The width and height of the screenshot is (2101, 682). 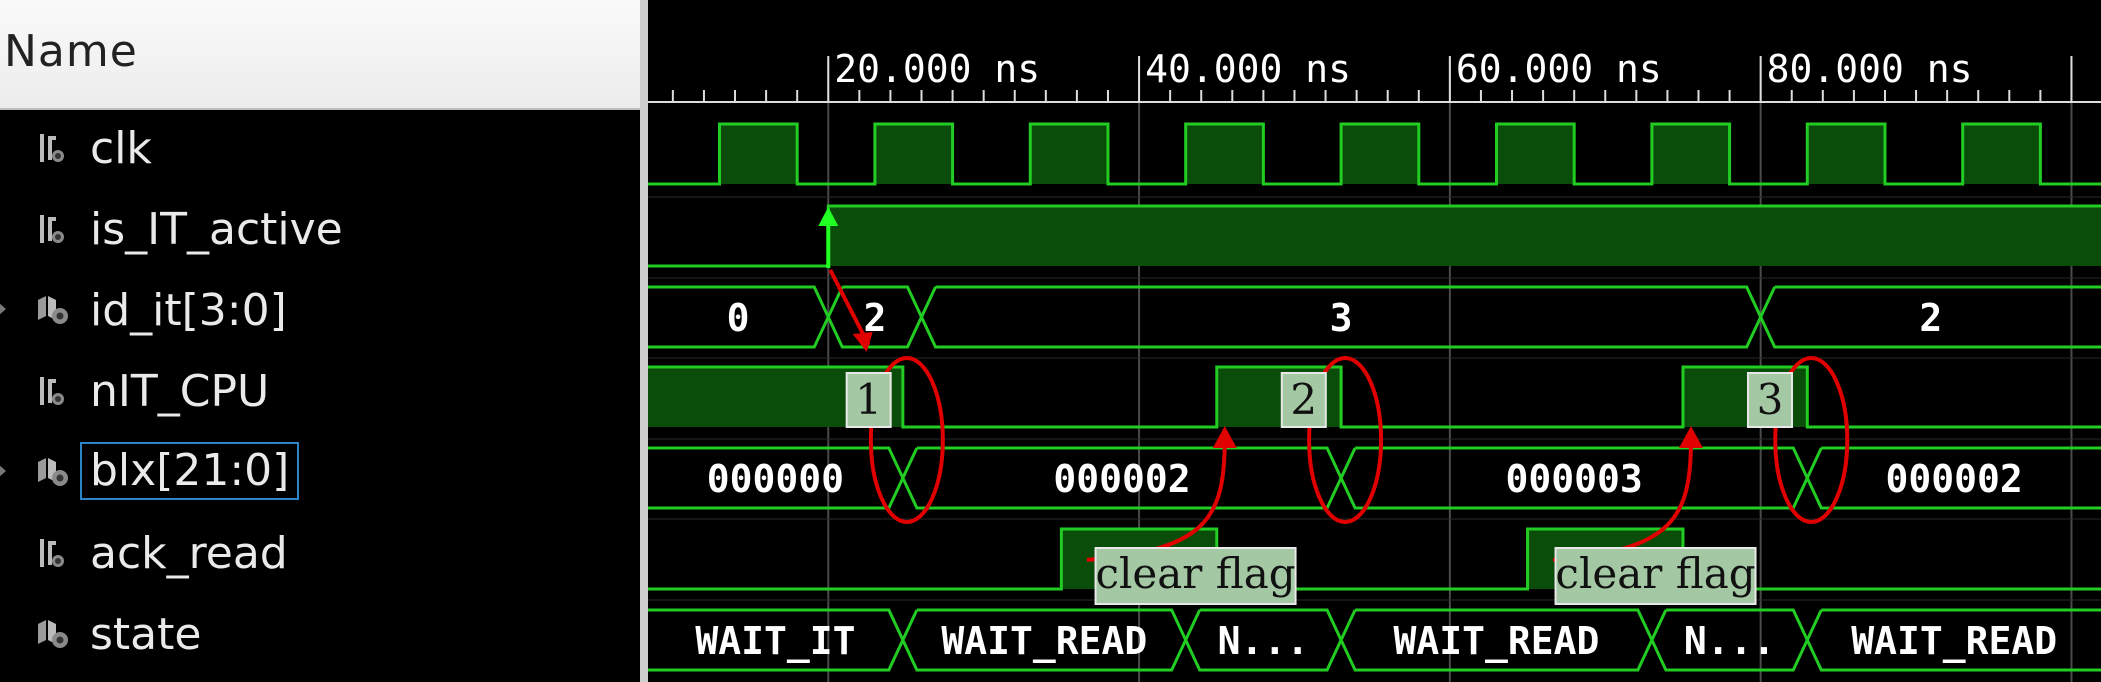 I want to click on signal-row: clk, so click(x=320, y=148).